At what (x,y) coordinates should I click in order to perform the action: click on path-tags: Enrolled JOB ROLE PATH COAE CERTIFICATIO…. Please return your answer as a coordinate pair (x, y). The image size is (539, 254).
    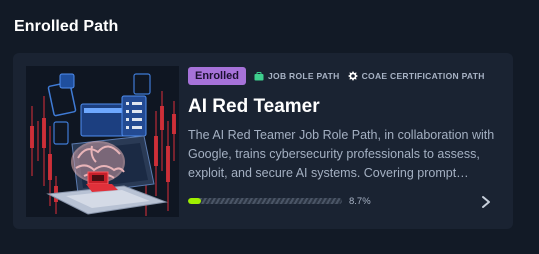
    Looking at the image, I should click on (336, 76).